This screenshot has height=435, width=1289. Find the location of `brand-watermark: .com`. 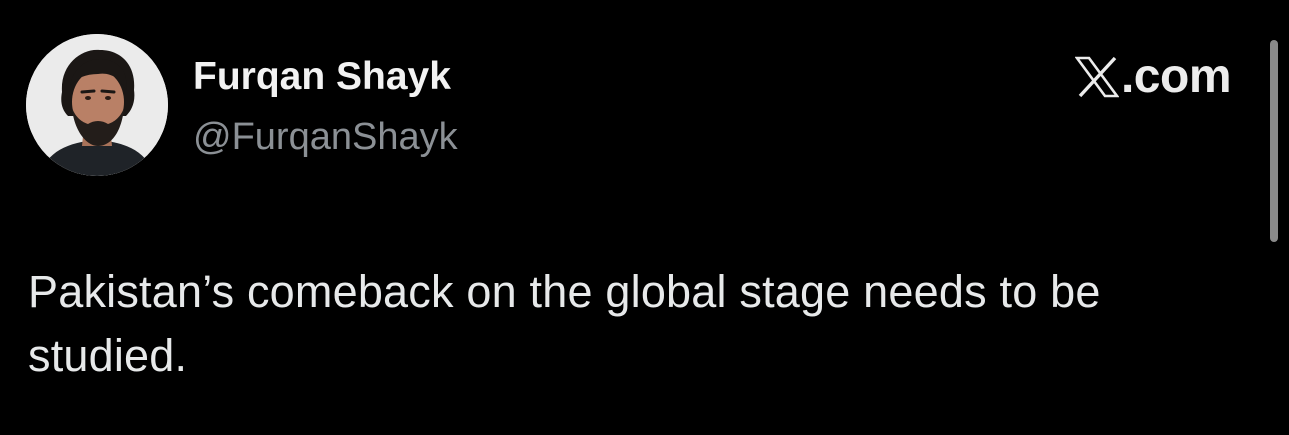

brand-watermark: .com is located at coordinates (1153, 77).